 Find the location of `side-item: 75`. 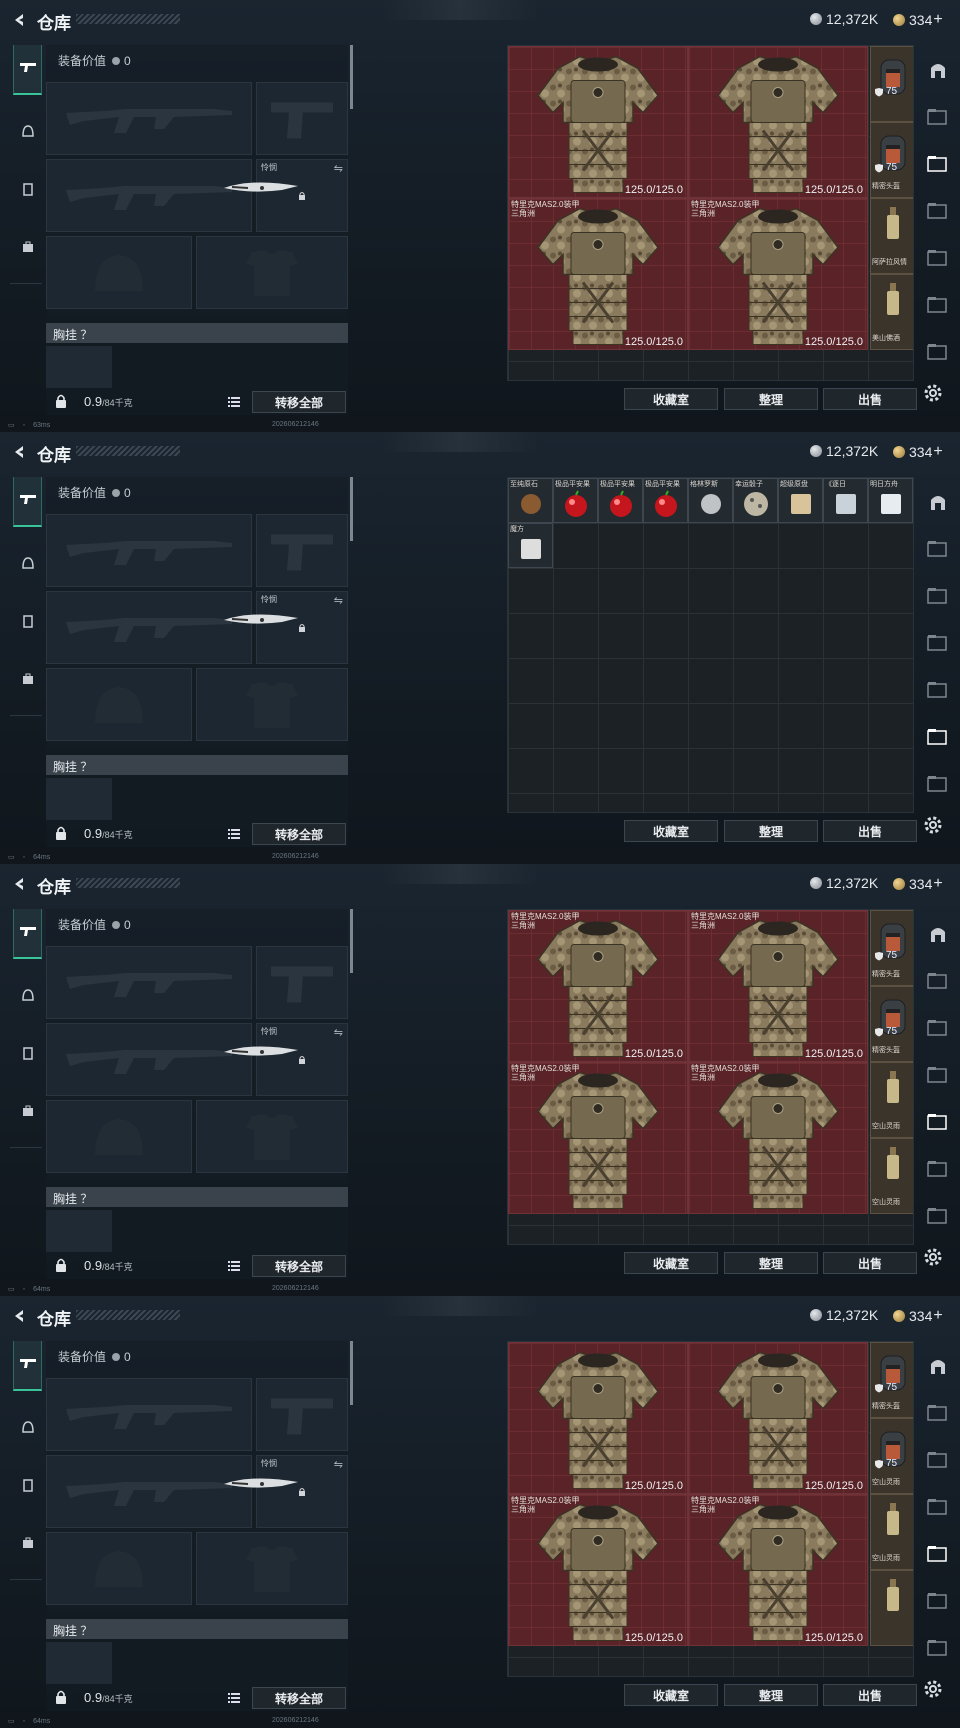

side-item: 75 is located at coordinates (891, 84).